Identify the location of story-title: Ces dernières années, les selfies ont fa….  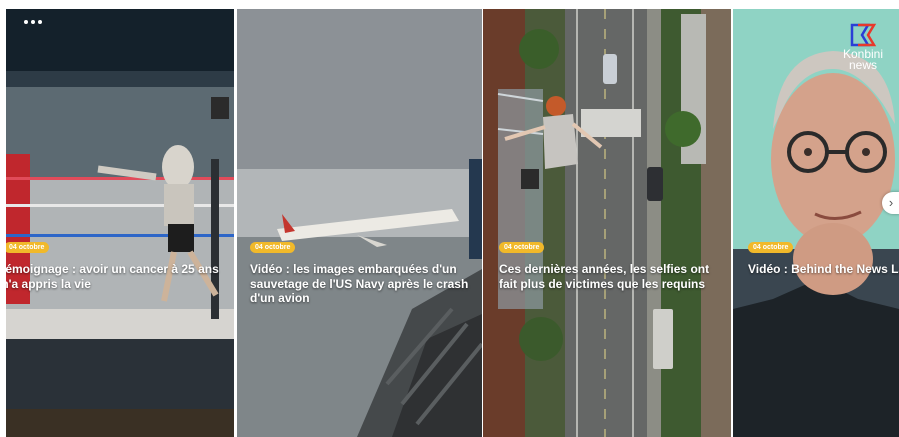
(604, 276).